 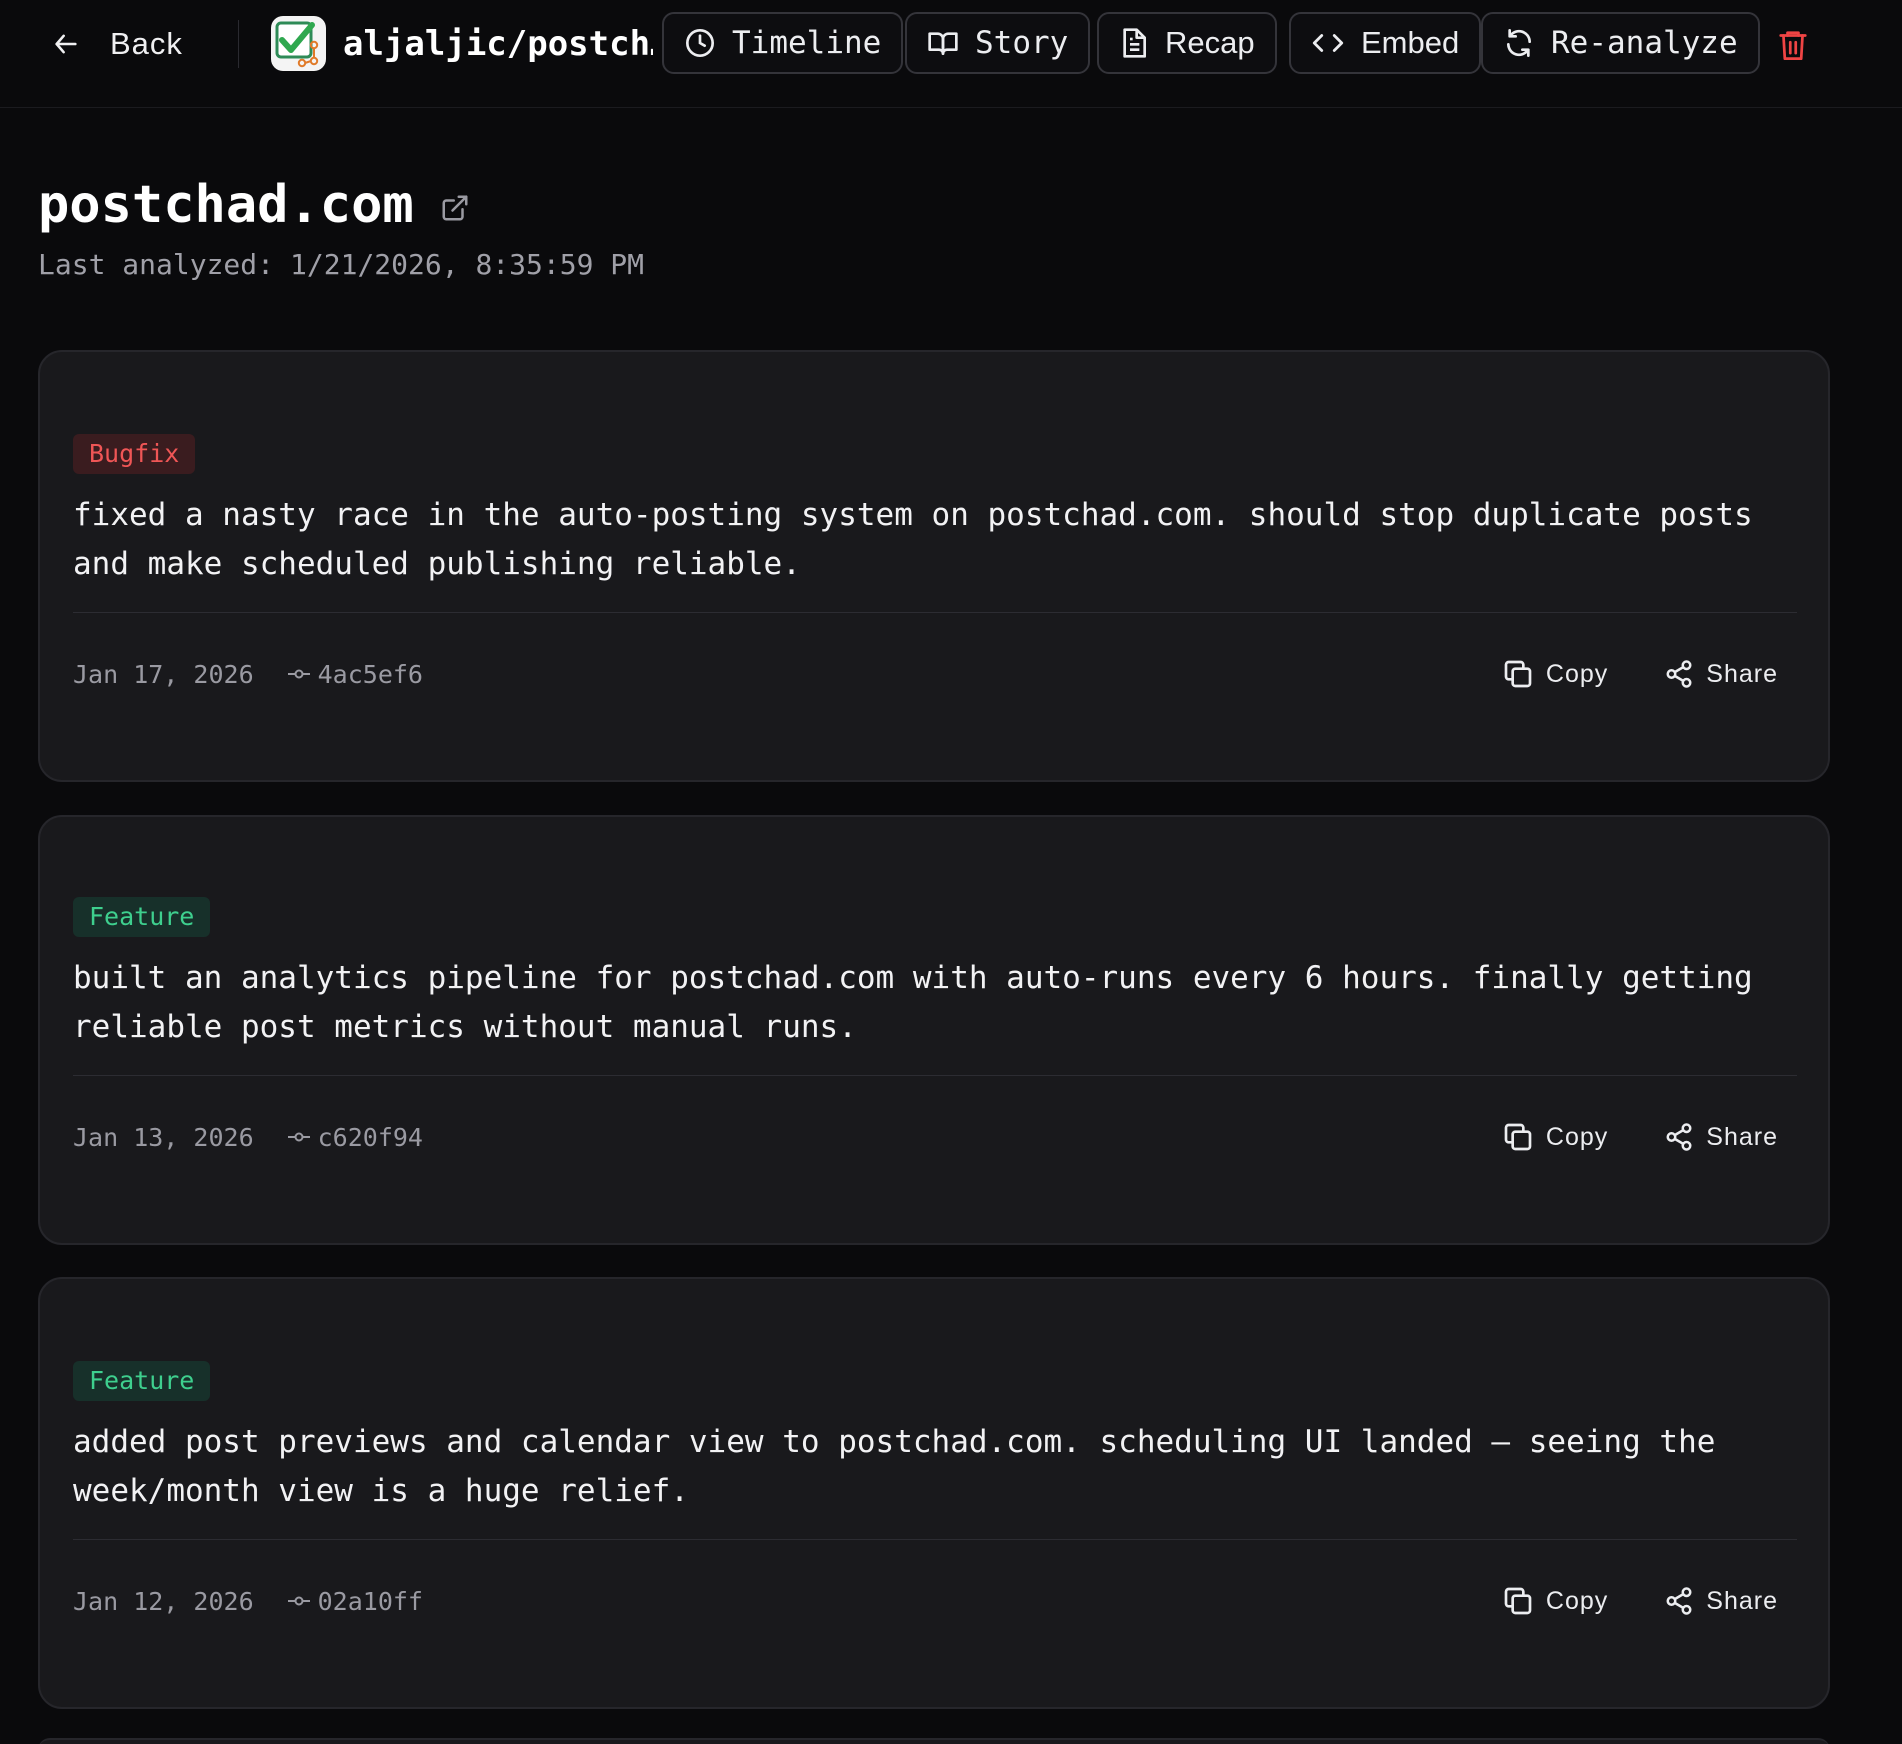 I want to click on document-icon, so click(x=1134, y=43).